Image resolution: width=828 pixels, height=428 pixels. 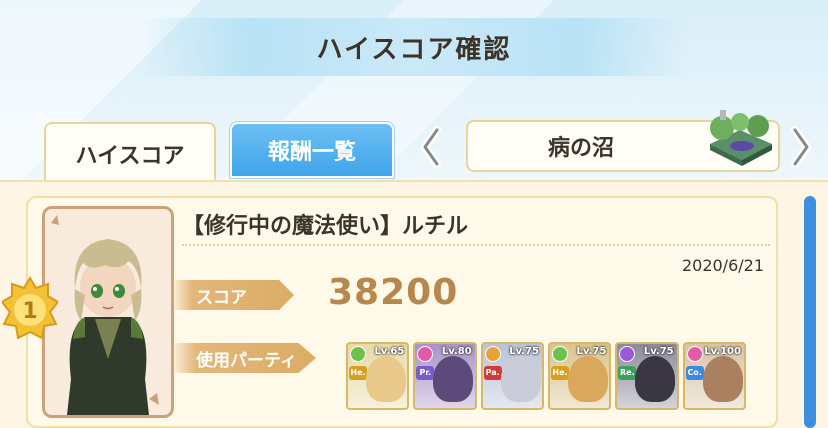 I want to click on level-text: Lv.100, so click(x=722, y=351).